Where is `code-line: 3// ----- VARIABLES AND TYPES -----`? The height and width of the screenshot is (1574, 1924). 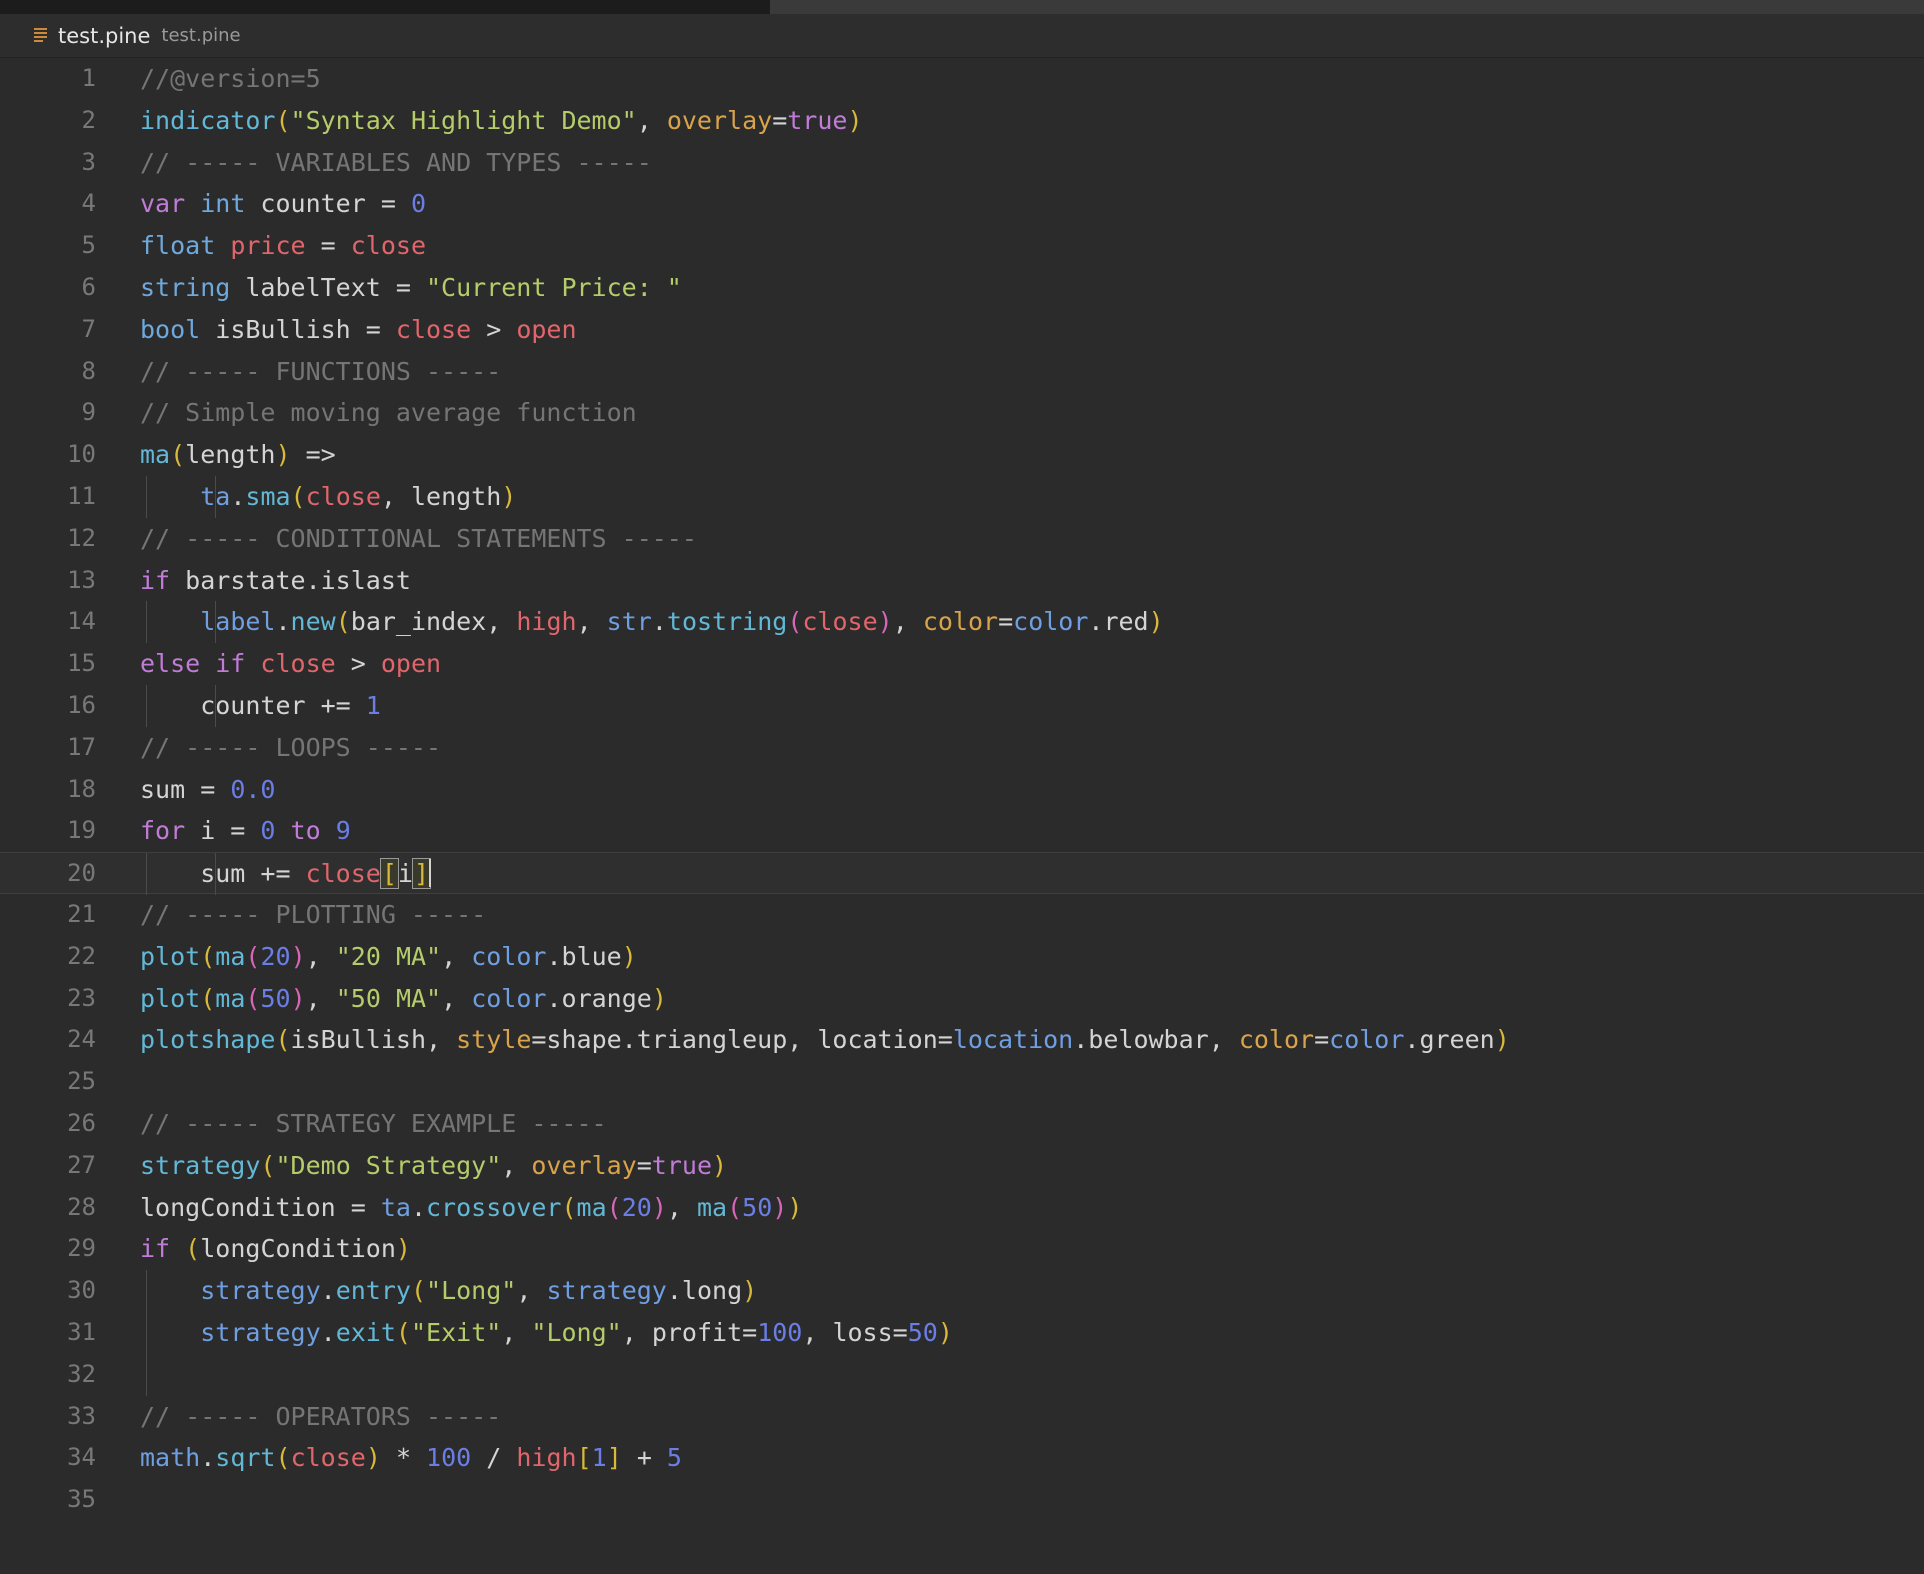
code-line: 3// ----- VARIABLES AND TYPES ----- is located at coordinates (962, 163).